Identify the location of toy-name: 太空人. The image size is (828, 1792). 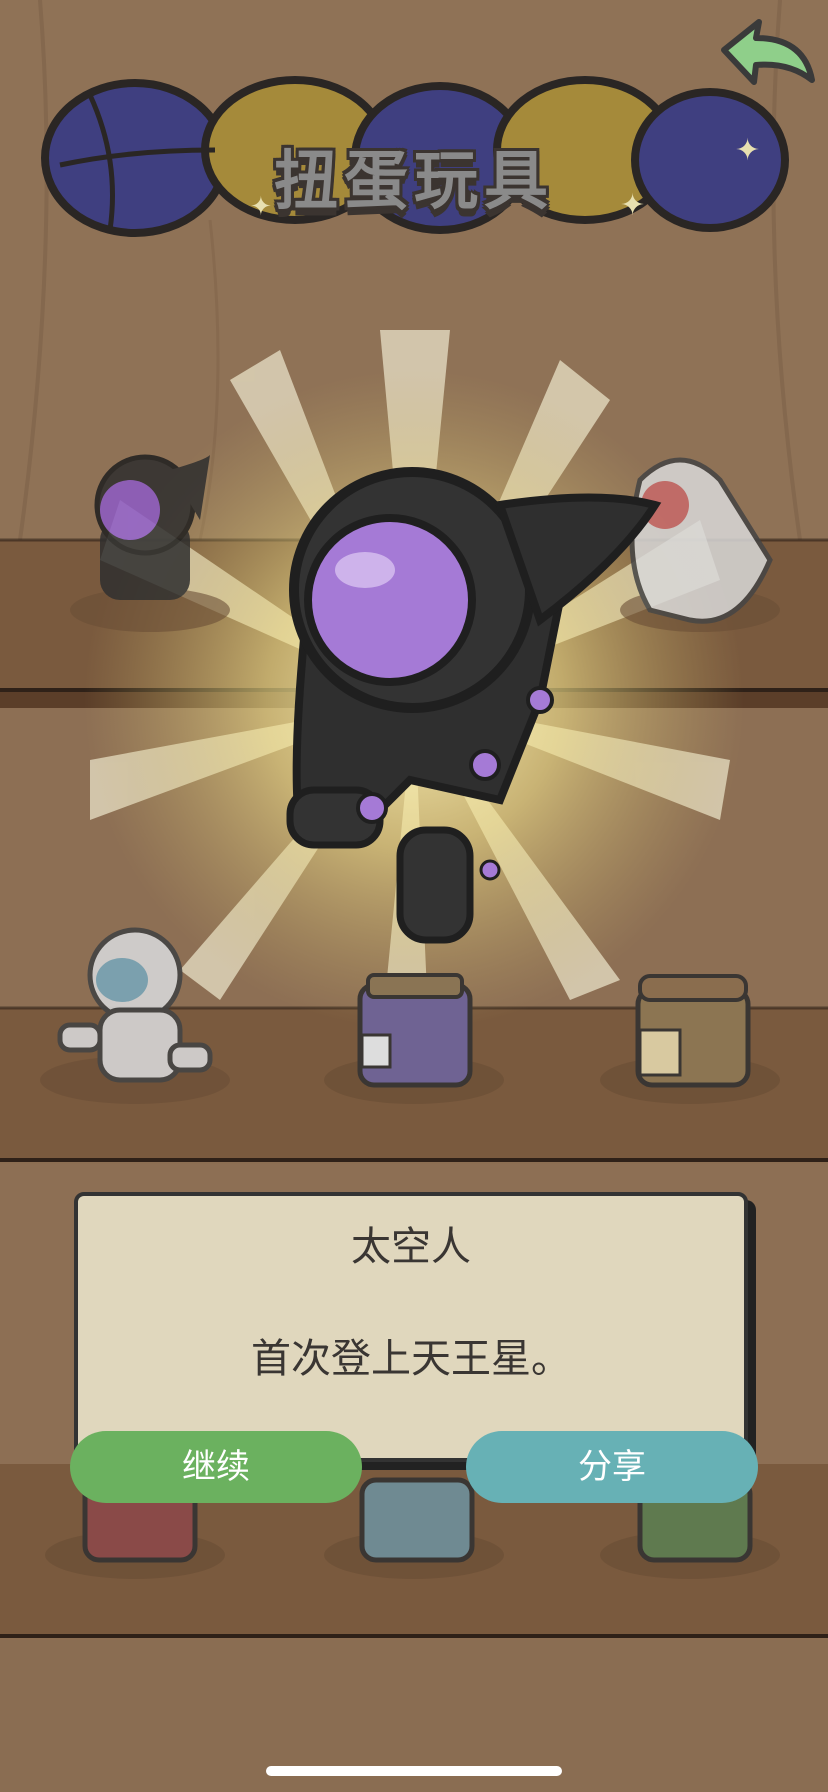
(411, 1247).